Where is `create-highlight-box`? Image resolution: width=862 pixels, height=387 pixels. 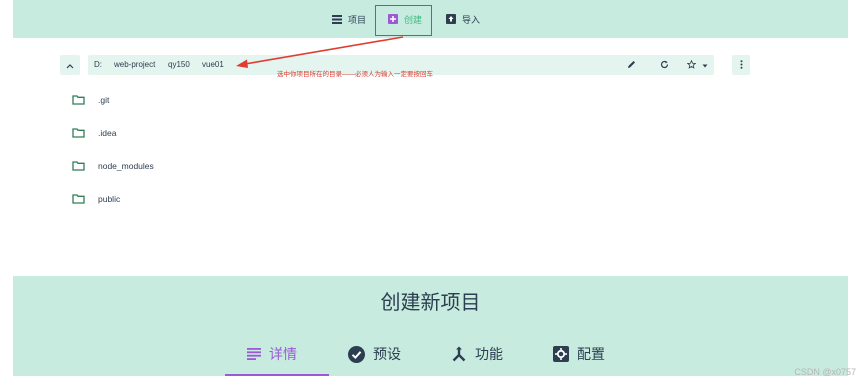
create-highlight-box is located at coordinates (403, 20).